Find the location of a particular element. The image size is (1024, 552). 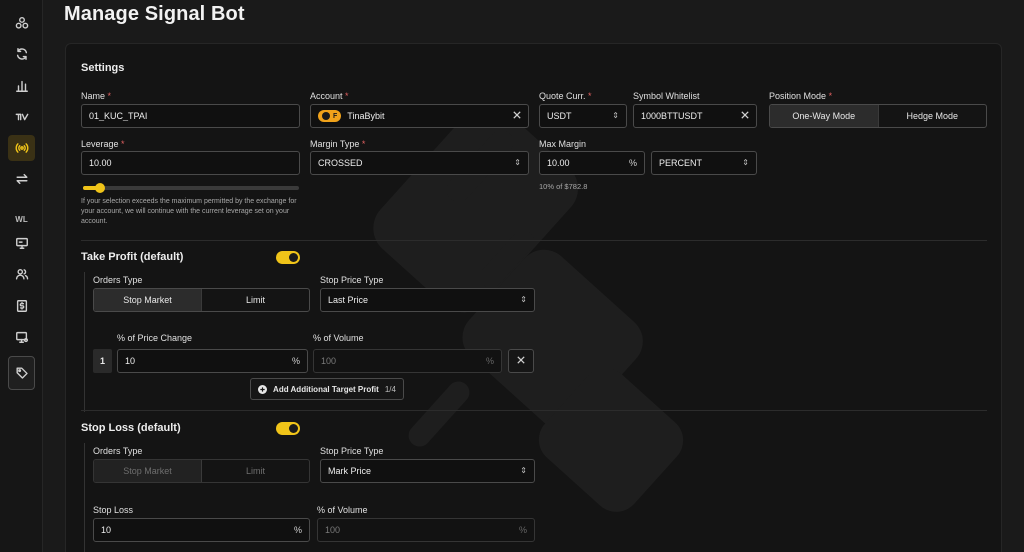

position-mode-label: Position Mode * is located at coordinates (801, 96).